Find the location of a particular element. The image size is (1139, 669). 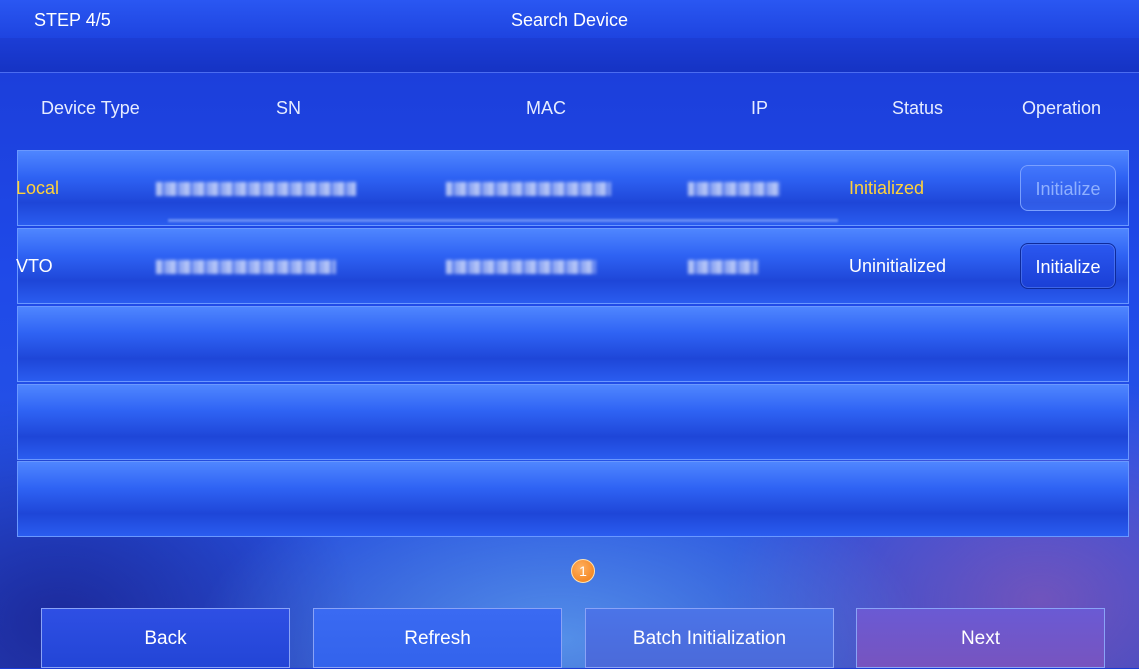

column-header-status: Status is located at coordinates (918, 108).